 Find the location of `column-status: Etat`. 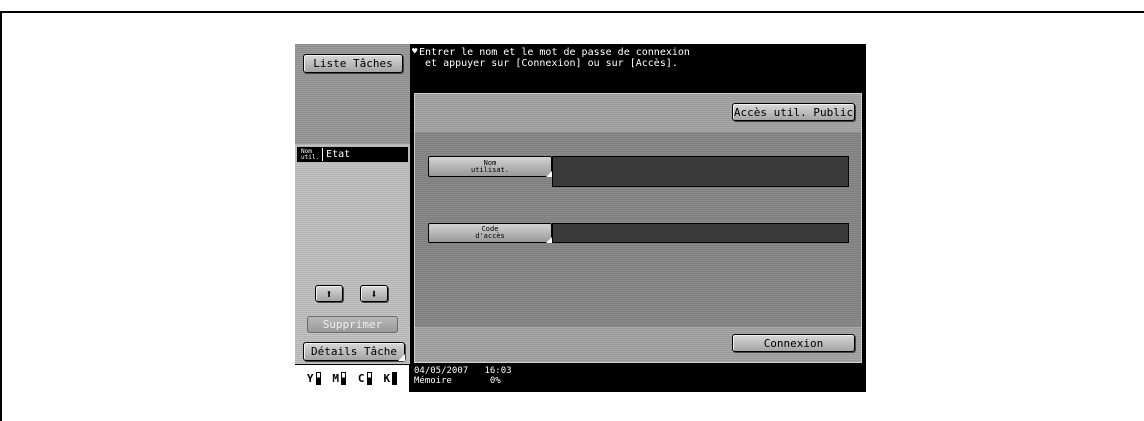

column-status: Etat is located at coordinates (338, 154).